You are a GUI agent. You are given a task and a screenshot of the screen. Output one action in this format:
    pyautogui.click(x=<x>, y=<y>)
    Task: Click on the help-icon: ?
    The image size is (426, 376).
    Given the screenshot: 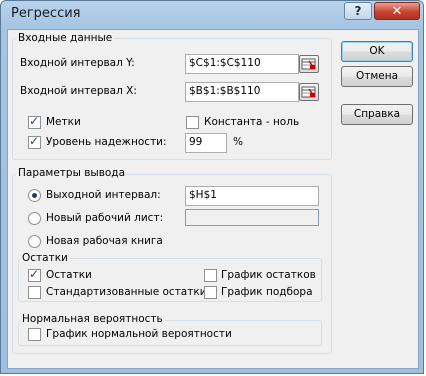 What is the action you would take?
    pyautogui.click(x=358, y=11)
    